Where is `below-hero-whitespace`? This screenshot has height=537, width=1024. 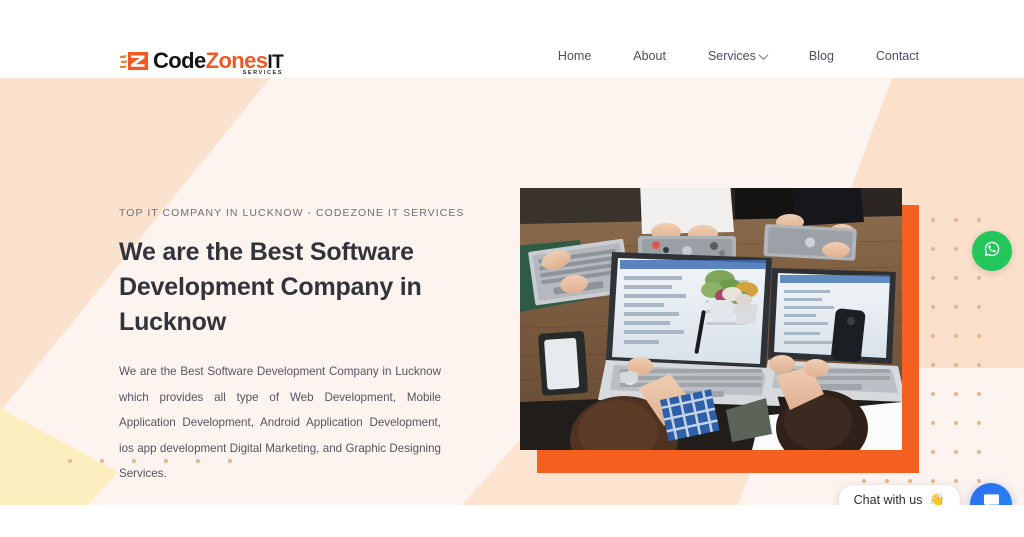
below-hero-whitespace is located at coordinates (512, 521).